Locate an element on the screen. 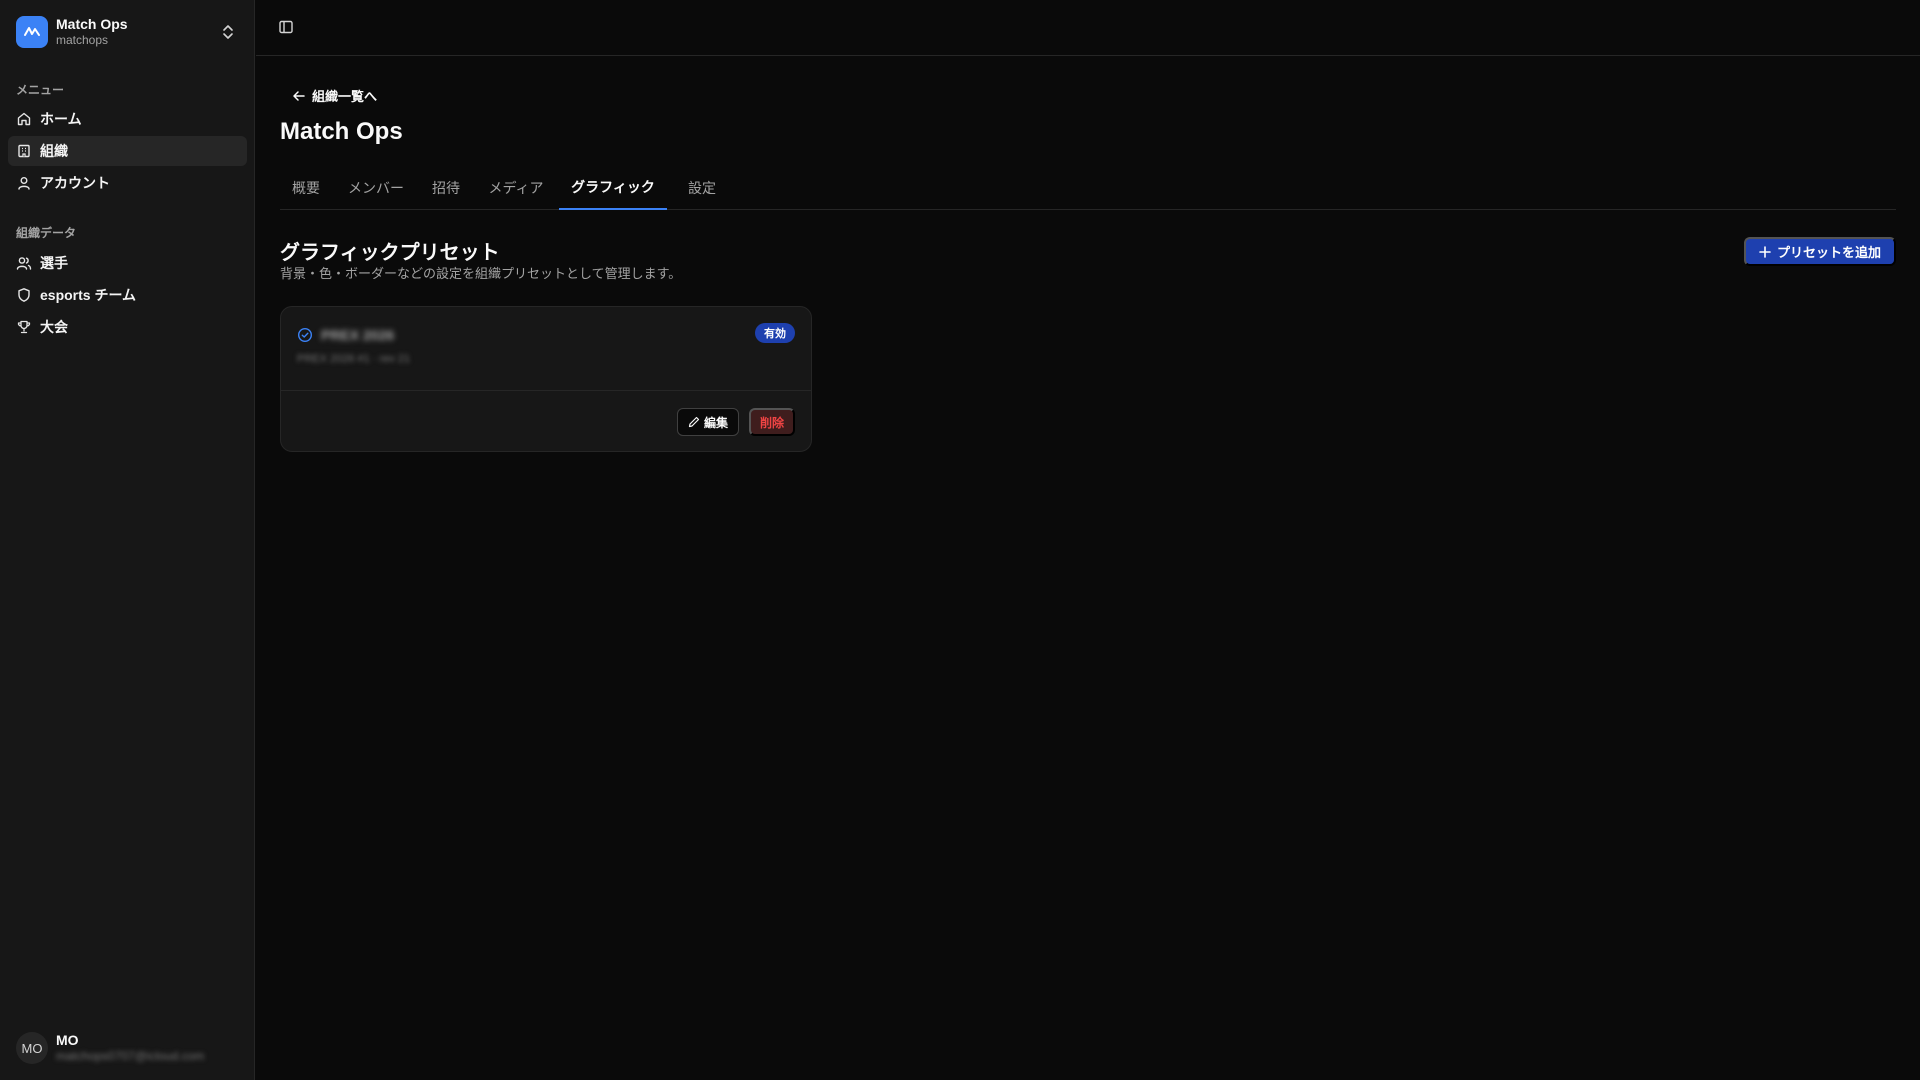 The height and width of the screenshot is (1080, 1920). add-preset-label: プリセットを追加 is located at coordinates (1828, 252).